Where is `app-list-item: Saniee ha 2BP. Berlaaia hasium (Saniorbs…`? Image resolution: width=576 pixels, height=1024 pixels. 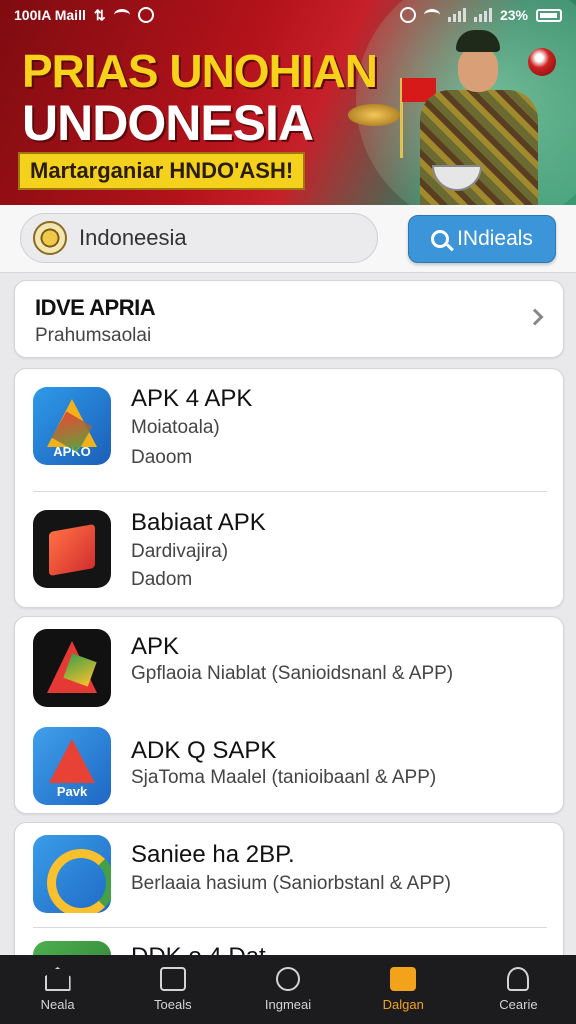
app-list-item: Saniee ha 2BP. Berlaaia hasium (Saniorbs… is located at coordinates (289, 875).